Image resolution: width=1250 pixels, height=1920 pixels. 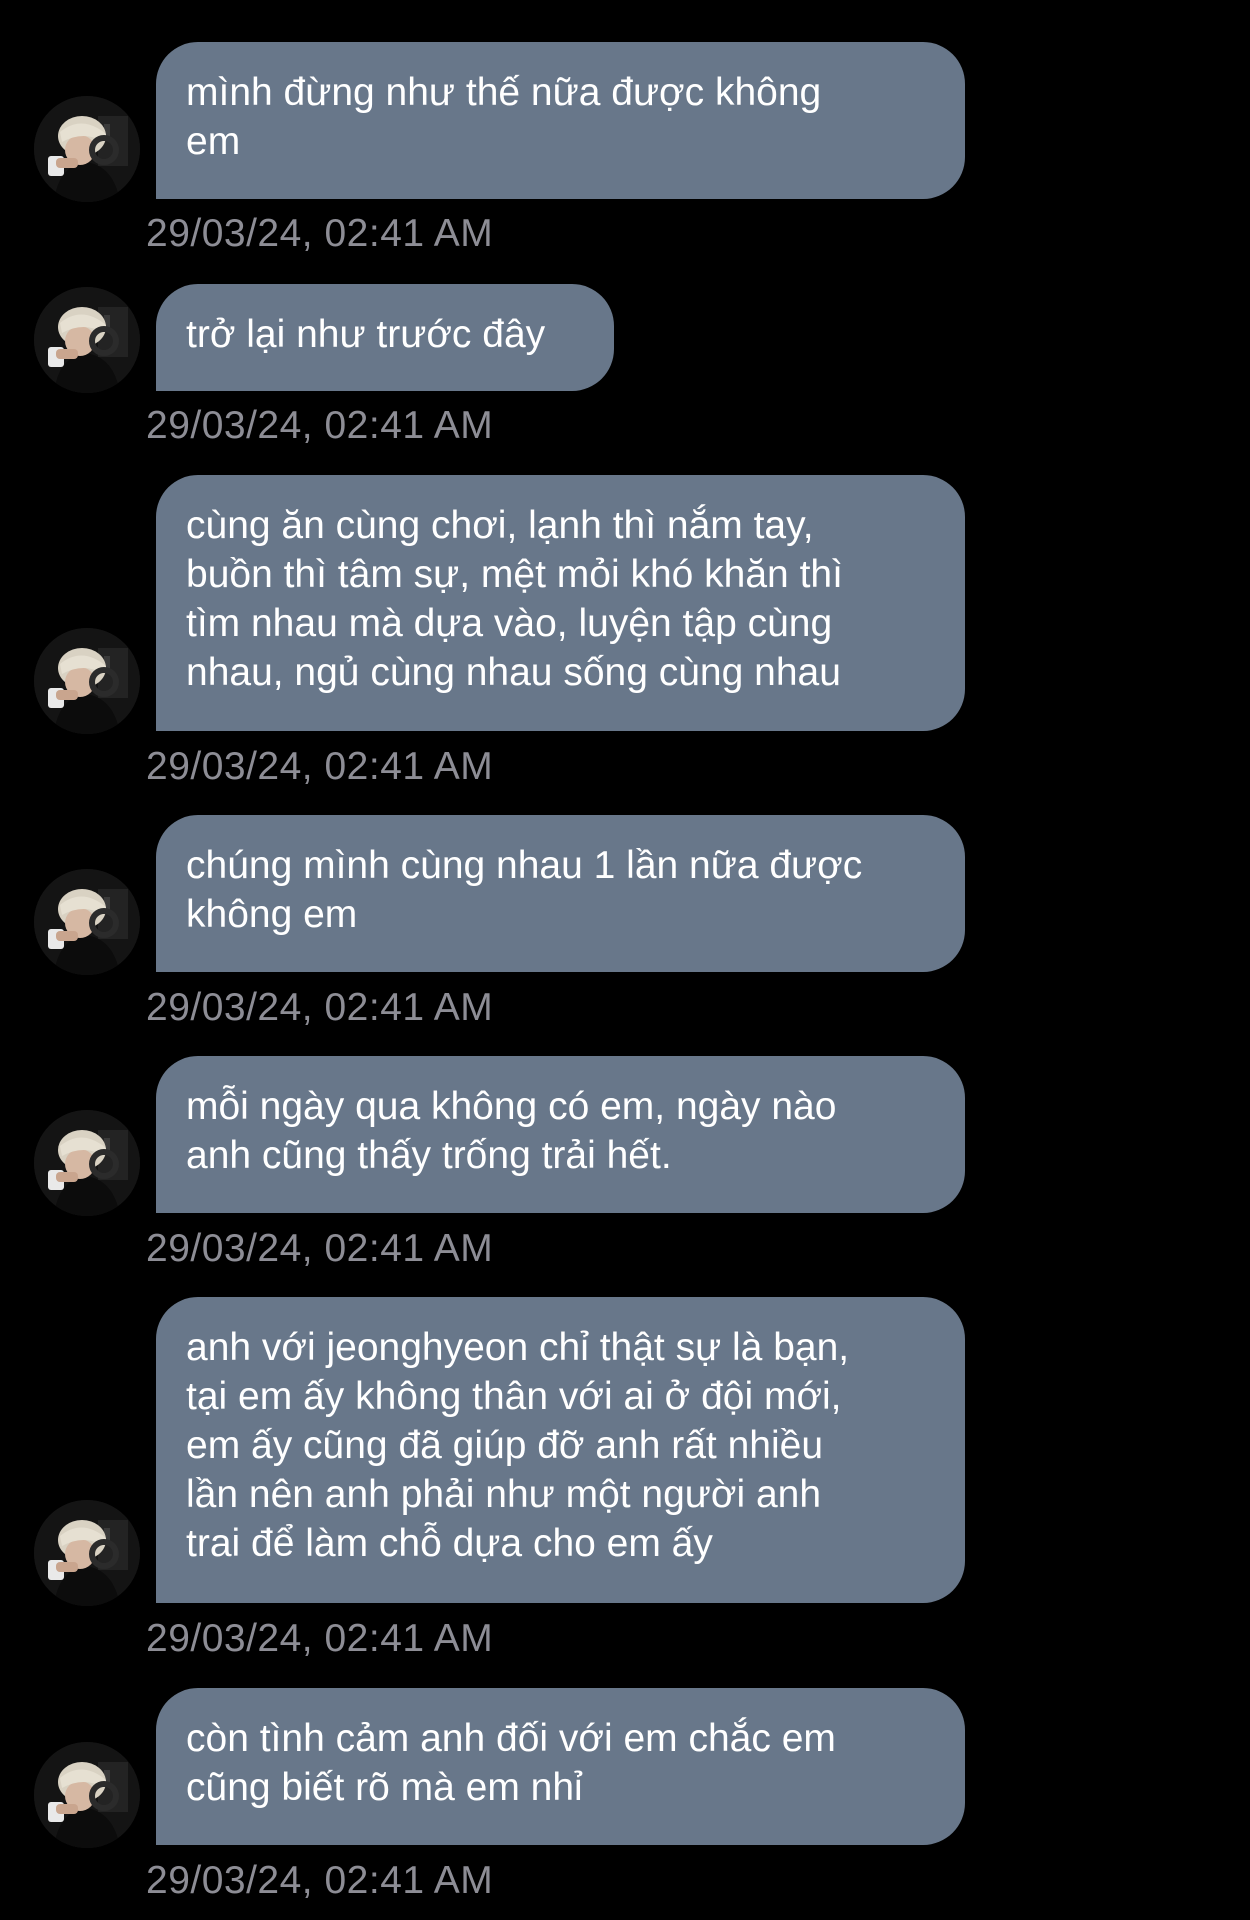 What do you see at coordinates (385, 337) in the screenshot?
I see `message-bubble: trở lại như trước đây` at bounding box center [385, 337].